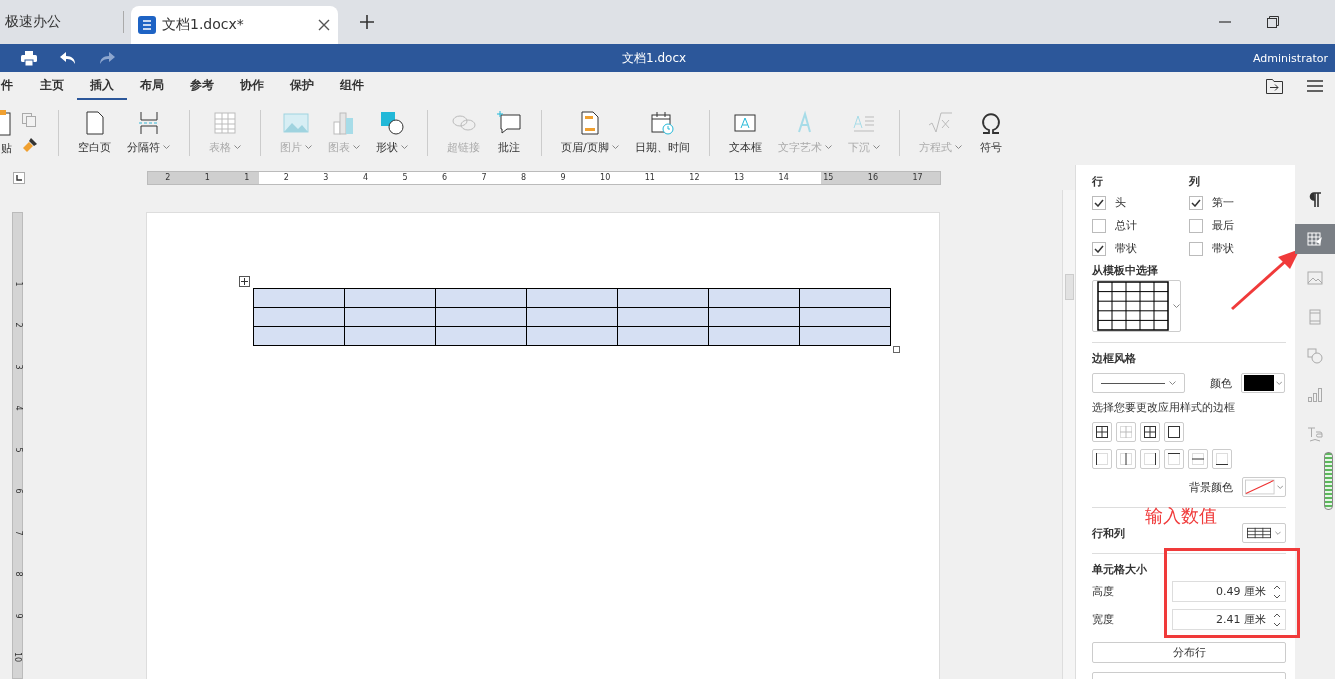 Image resolution: width=1335 pixels, height=679 pixels. I want to click on no-color-icon, so click(1260, 487).